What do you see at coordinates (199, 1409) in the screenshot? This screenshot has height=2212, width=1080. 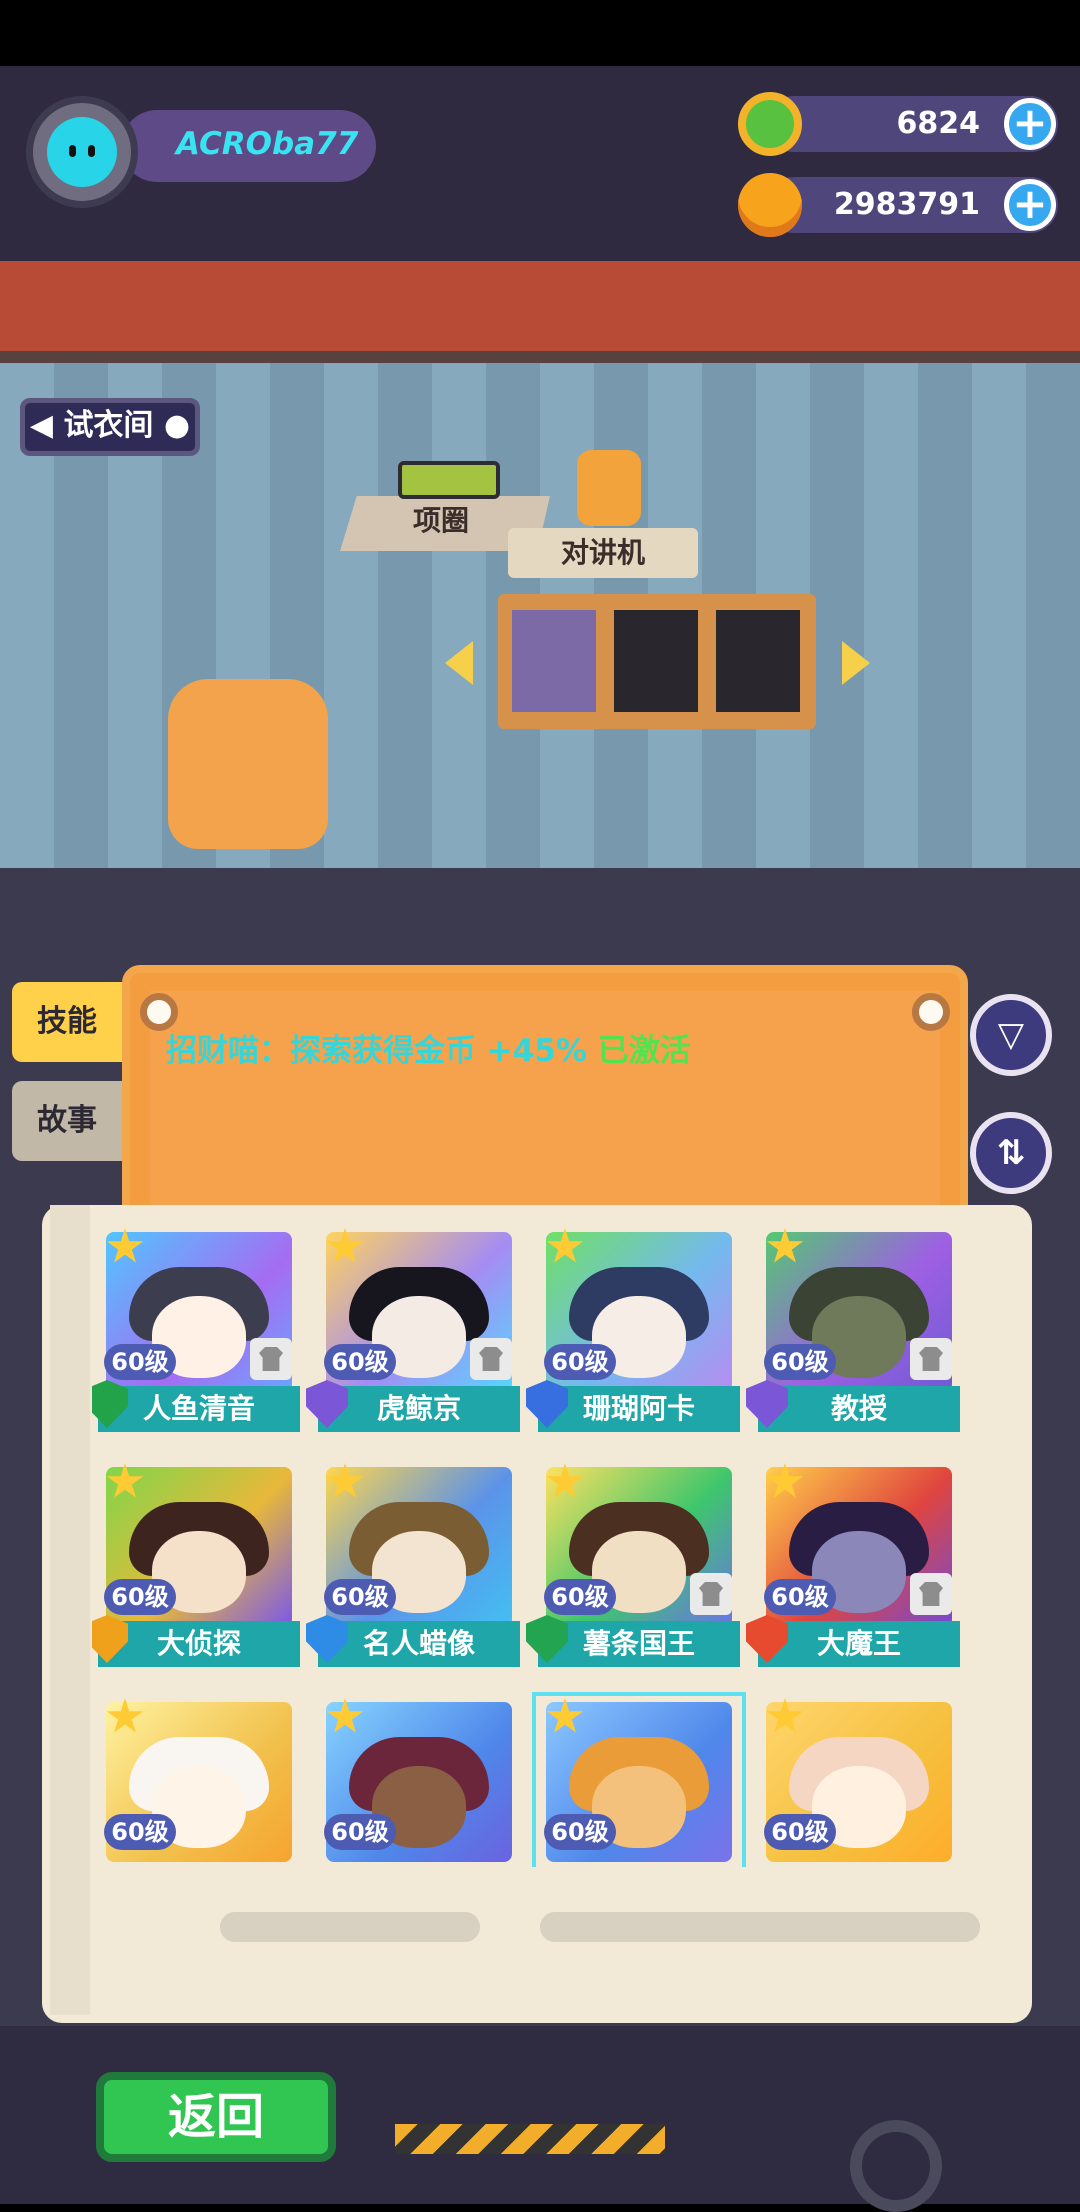 I see `character-name: 人鱼清音` at bounding box center [199, 1409].